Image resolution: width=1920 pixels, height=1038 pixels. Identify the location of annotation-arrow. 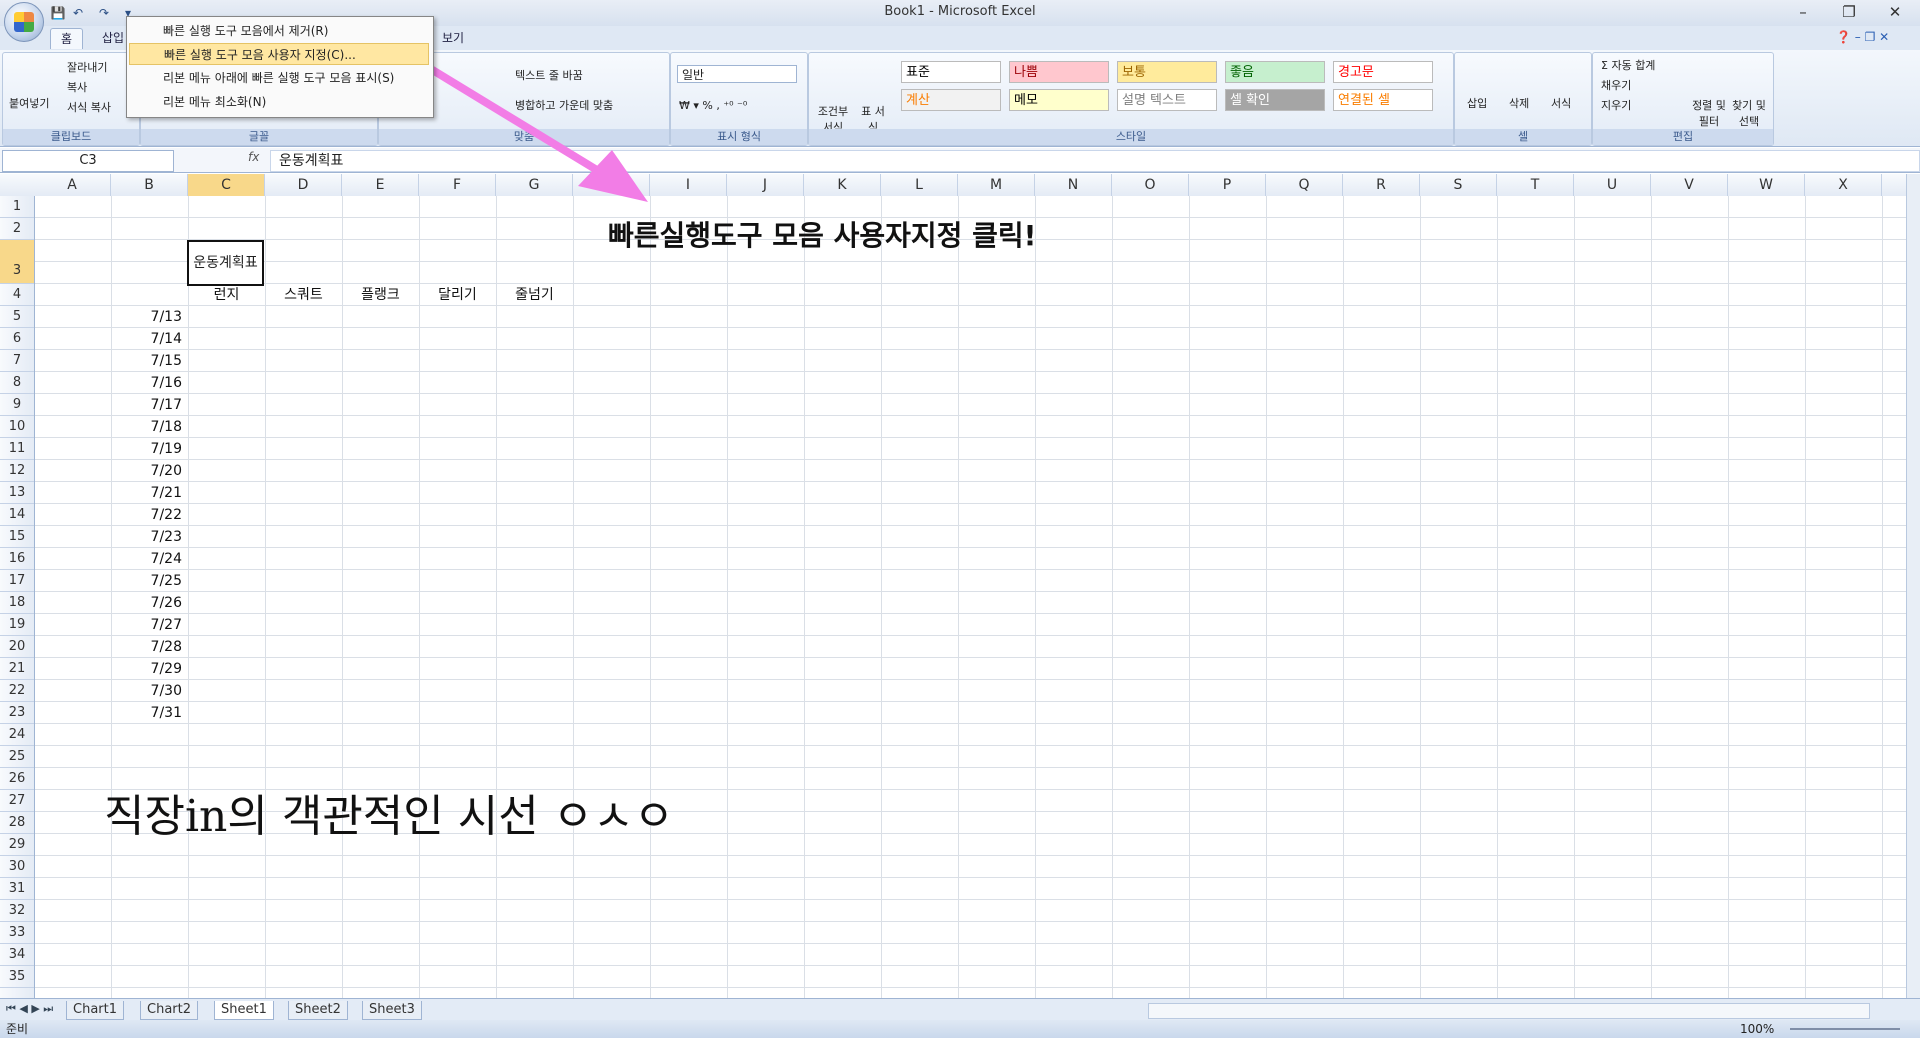
(535, 132).